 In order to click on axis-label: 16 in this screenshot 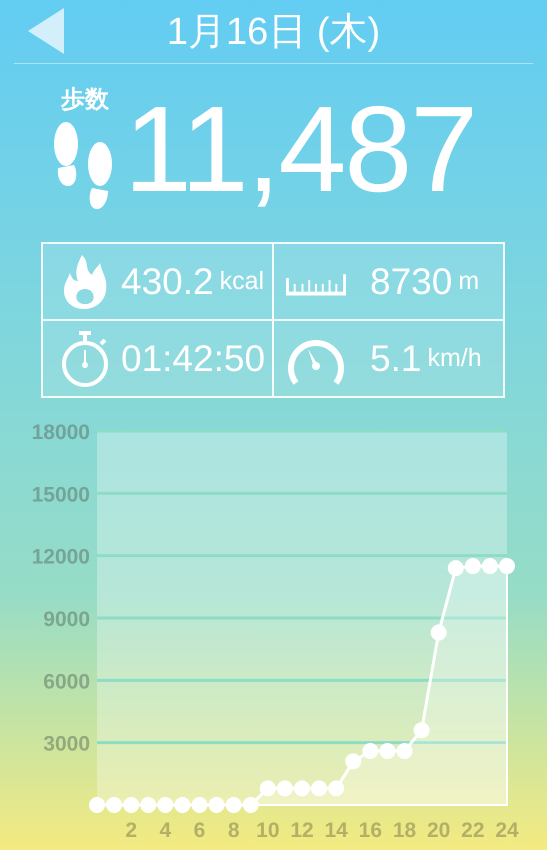, I will do `click(370, 830)`.